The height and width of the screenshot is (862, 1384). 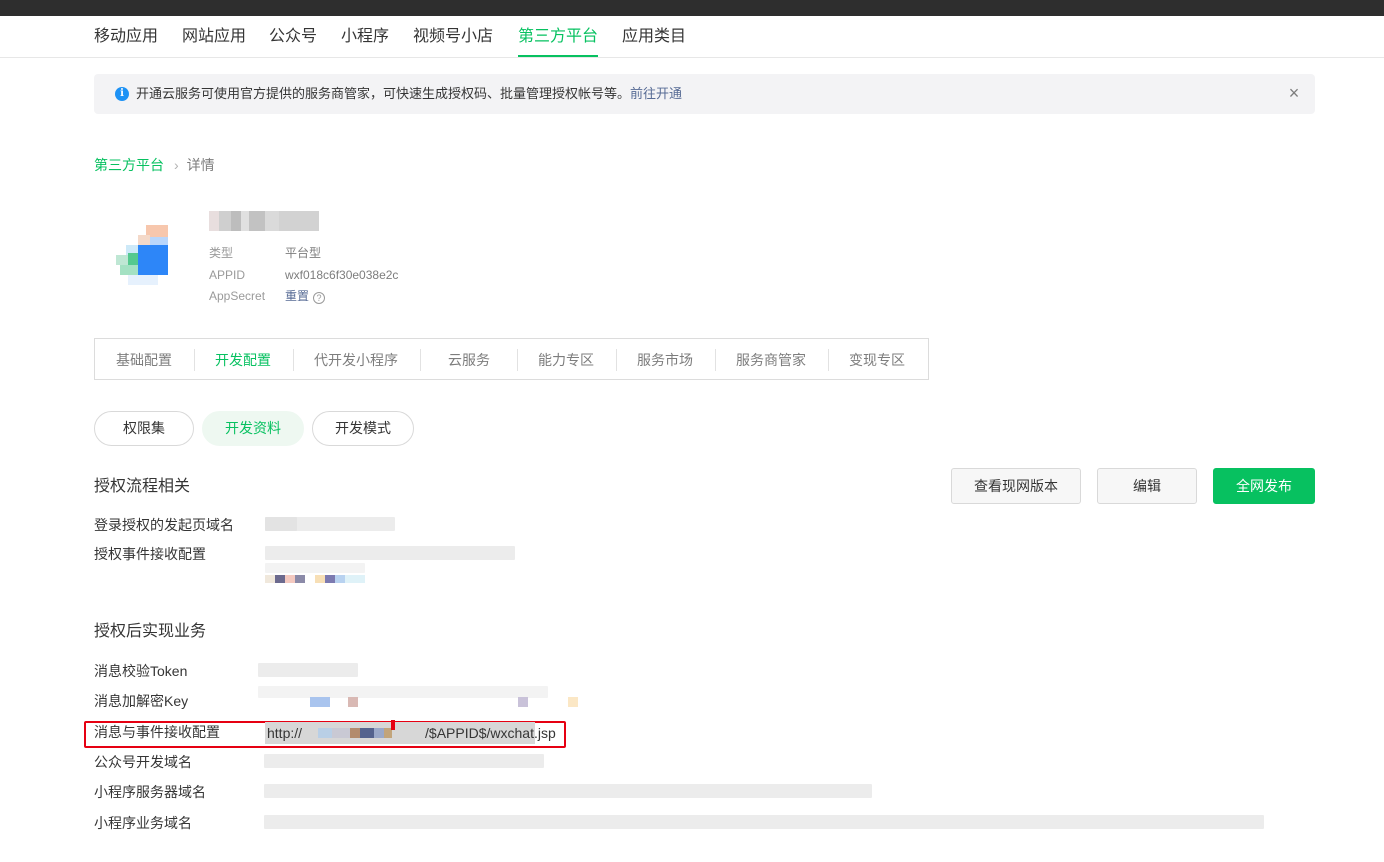 What do you see at coordinates (237, 296) in the screenshot?
I see `appsecret-label: AppSecret` at bounding box center [237, 296].